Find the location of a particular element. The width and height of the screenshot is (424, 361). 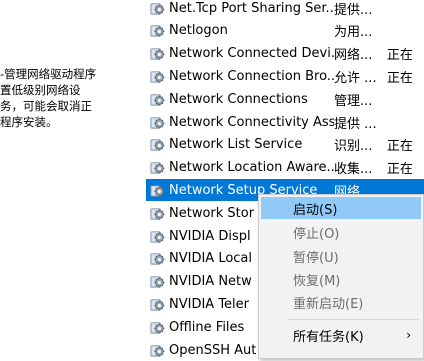

service-row: Network Connection Bro... 允许 ... 正在 is located at coordinates (285, 76).